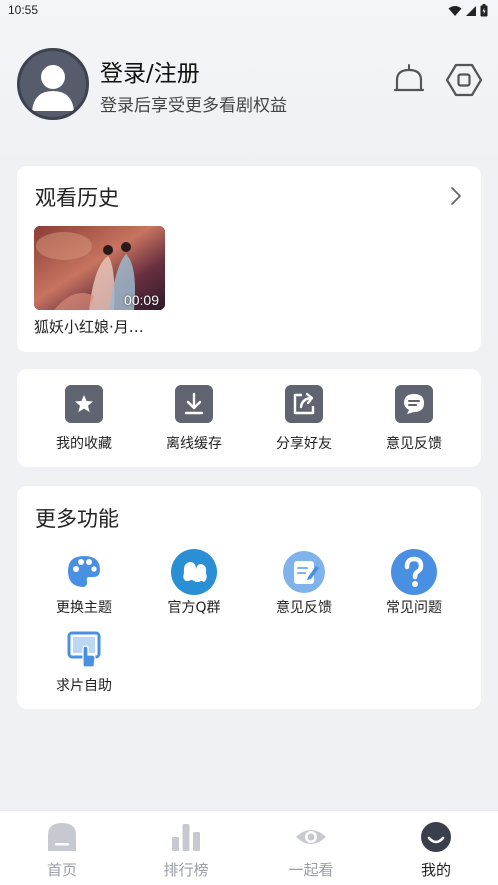 This screenshot has height=885, width=498. Describe the element at coordinates (304, 572) in the screenshot. I see `feedback-edit-icon` at that location.